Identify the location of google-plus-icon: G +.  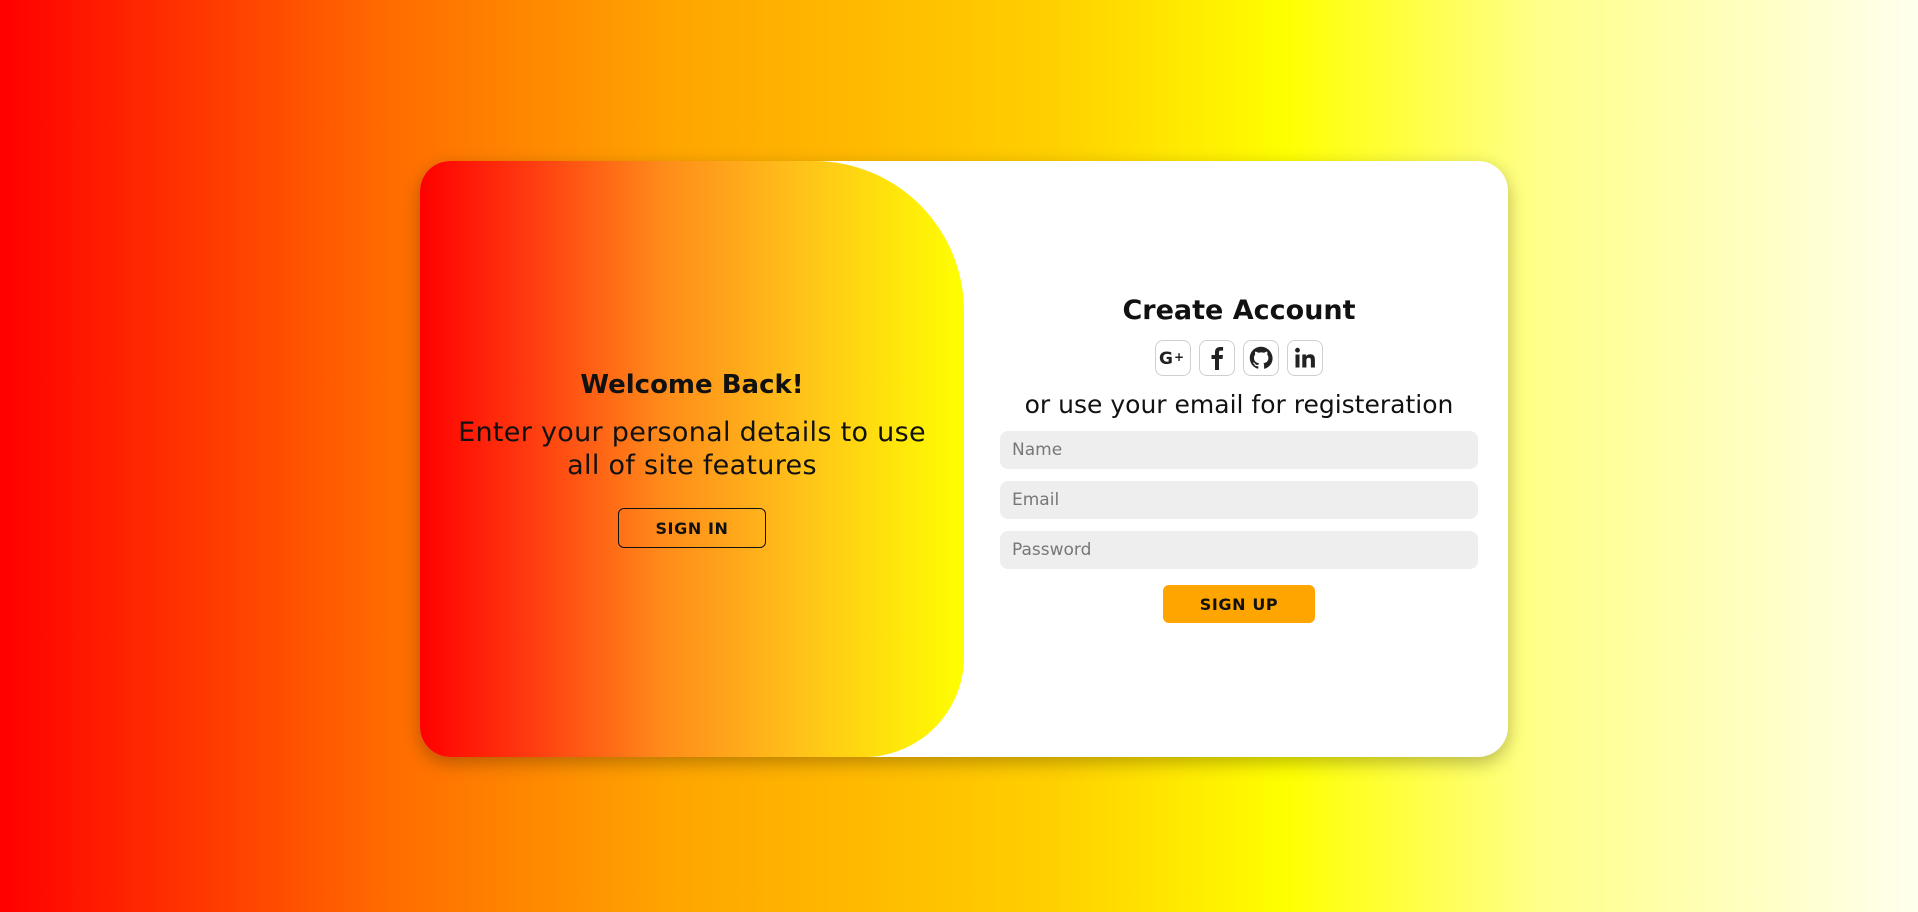
(1173, 358).